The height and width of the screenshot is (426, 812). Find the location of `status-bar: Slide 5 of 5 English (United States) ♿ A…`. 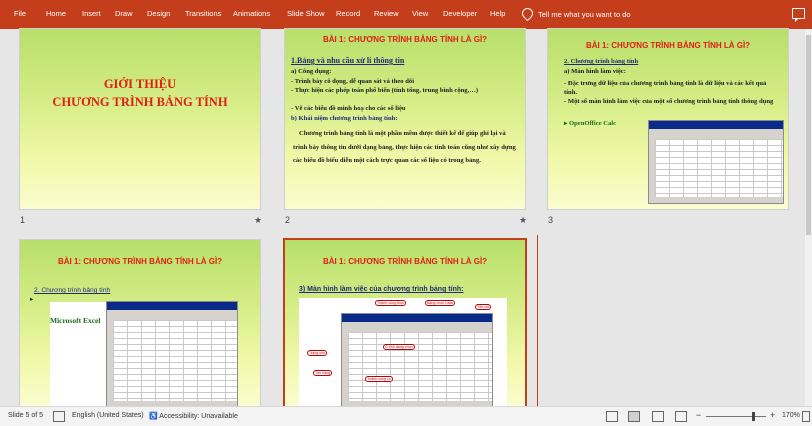

status-bar: Slide 5 of 5 English (United States) ♿ A… is located at coordinates (406, 416).